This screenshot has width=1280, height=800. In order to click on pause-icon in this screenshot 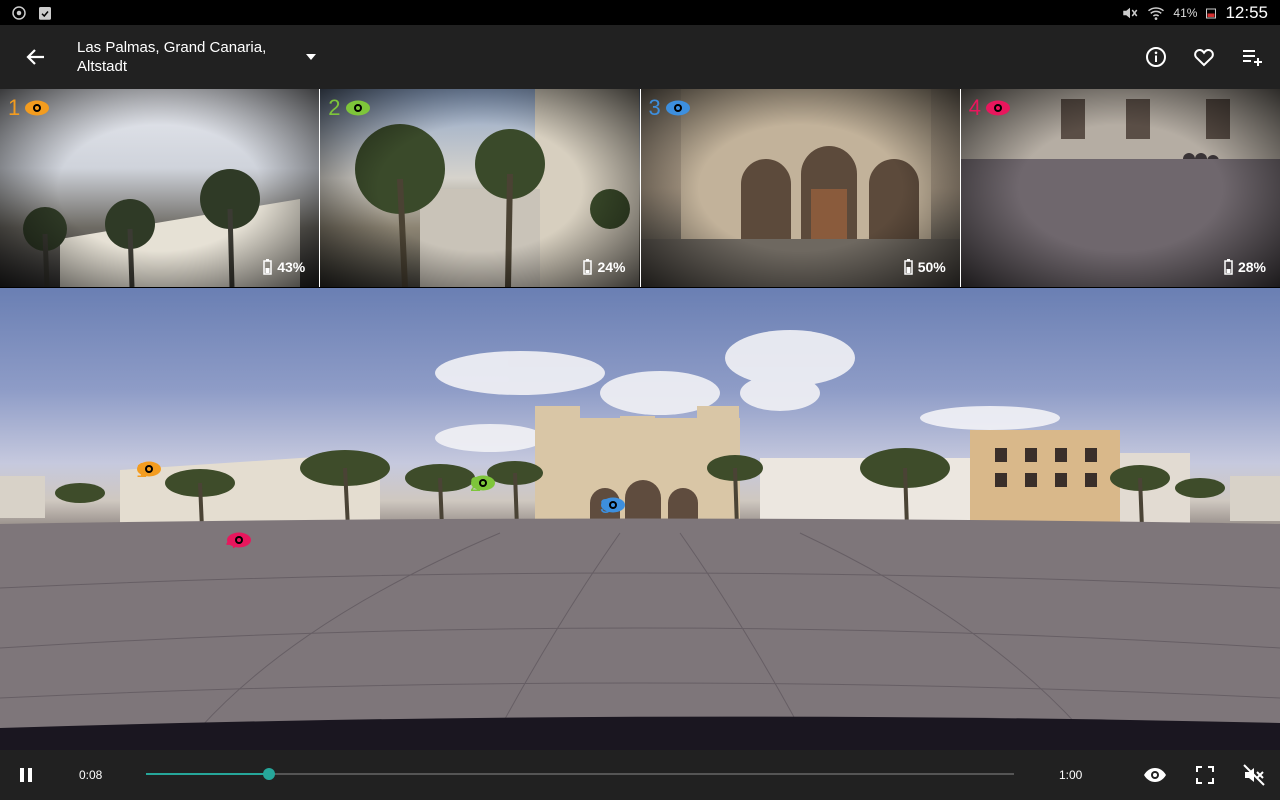, I will do `click(26, 775)`.